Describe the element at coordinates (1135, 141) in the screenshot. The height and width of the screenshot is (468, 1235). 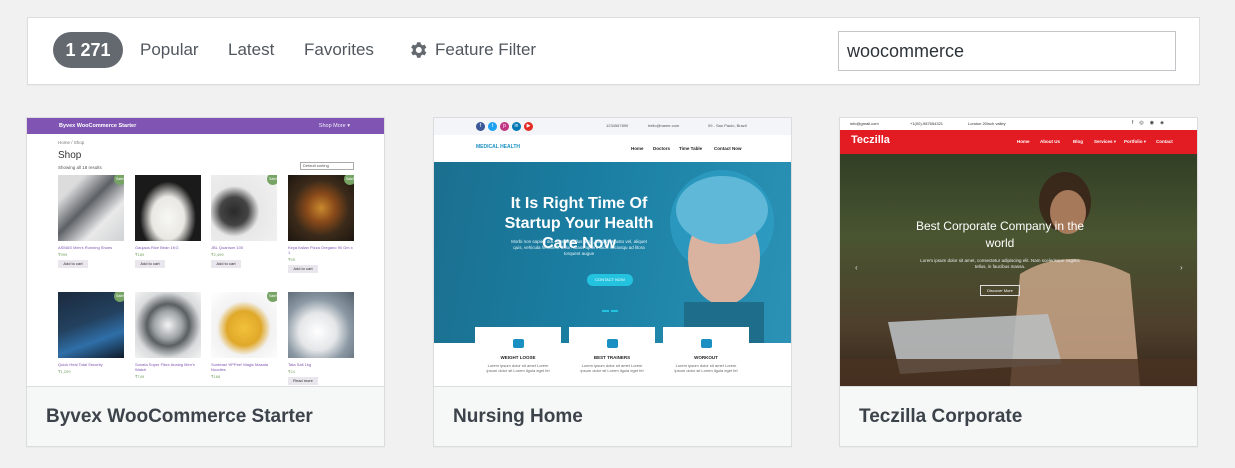
I see `preview-nav-link: Portfolio ▾` at that location.